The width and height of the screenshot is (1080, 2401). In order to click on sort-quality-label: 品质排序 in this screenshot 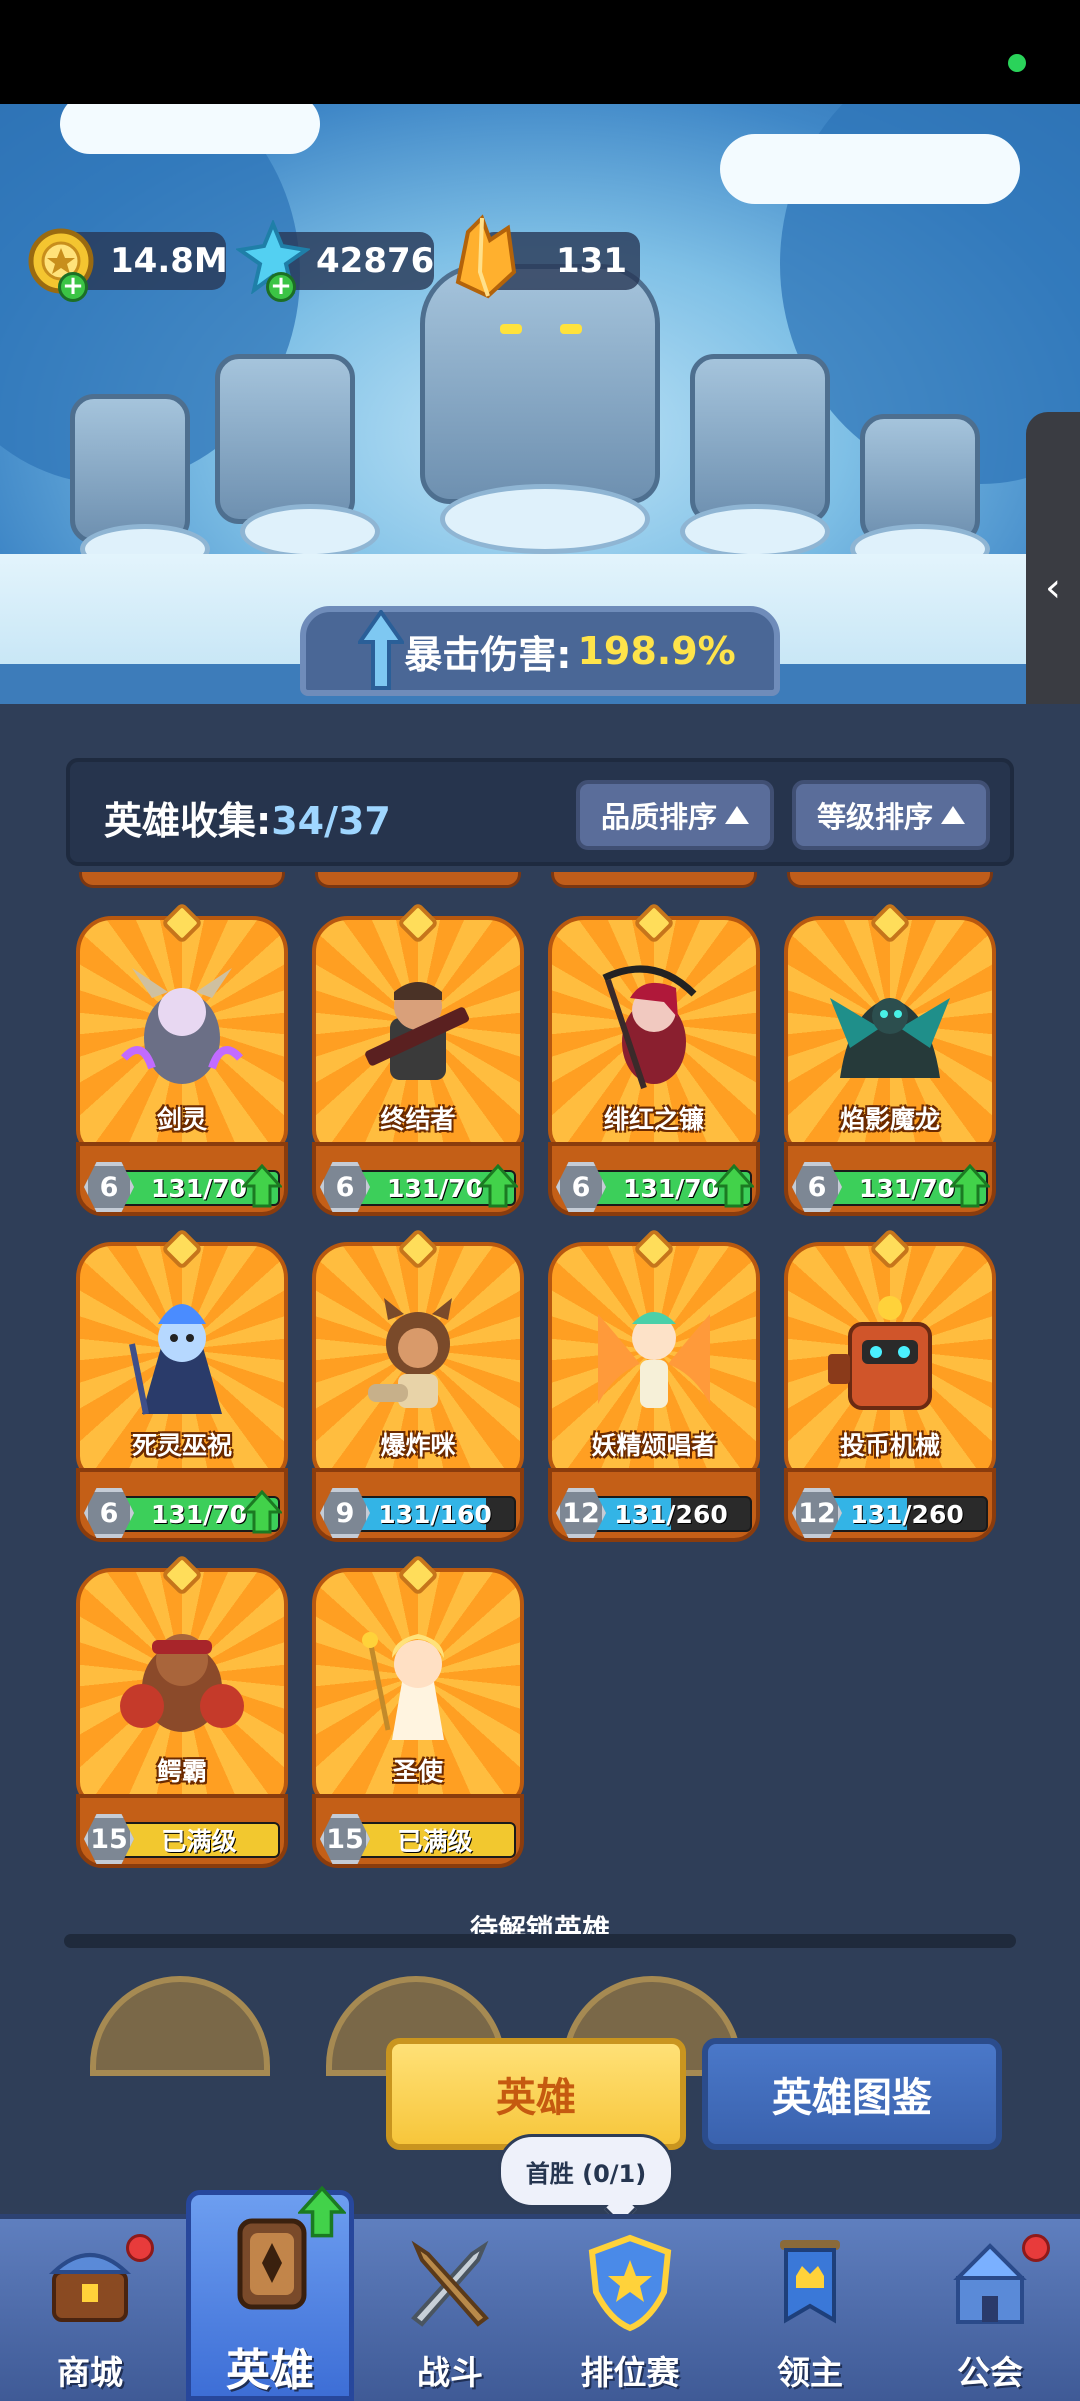, I will do `click(658, 817)`.